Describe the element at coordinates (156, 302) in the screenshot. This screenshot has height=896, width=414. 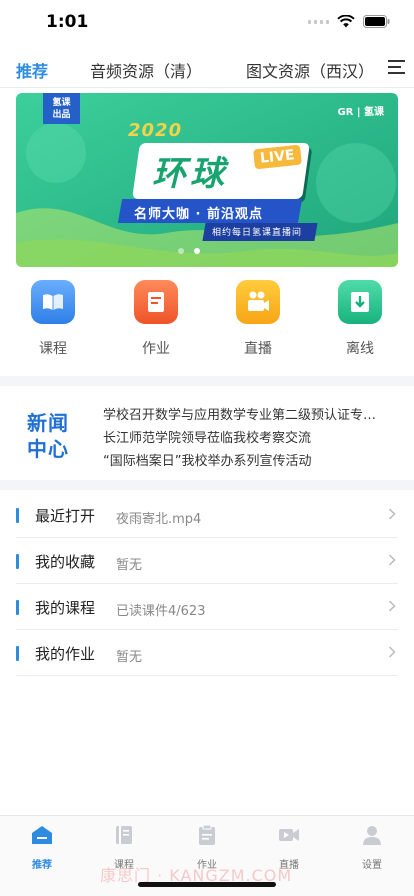
I see `homework-icon` at that location.